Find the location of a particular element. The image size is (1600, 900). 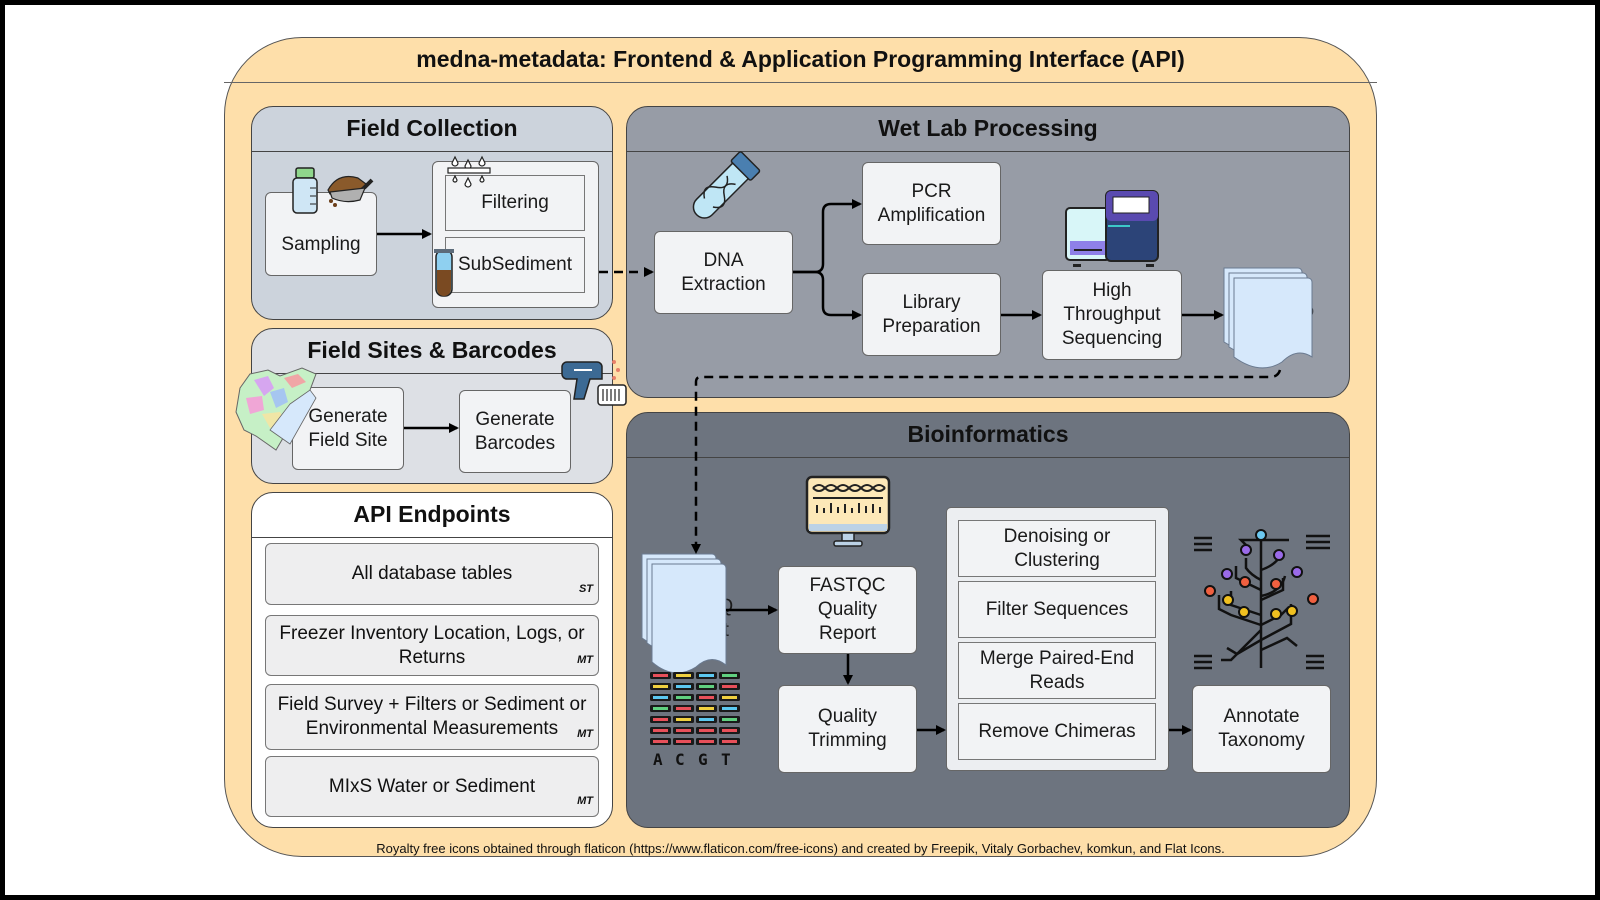

api-endpoint-label: MIxS Water or Sediment is located at coordinates (432, 786).